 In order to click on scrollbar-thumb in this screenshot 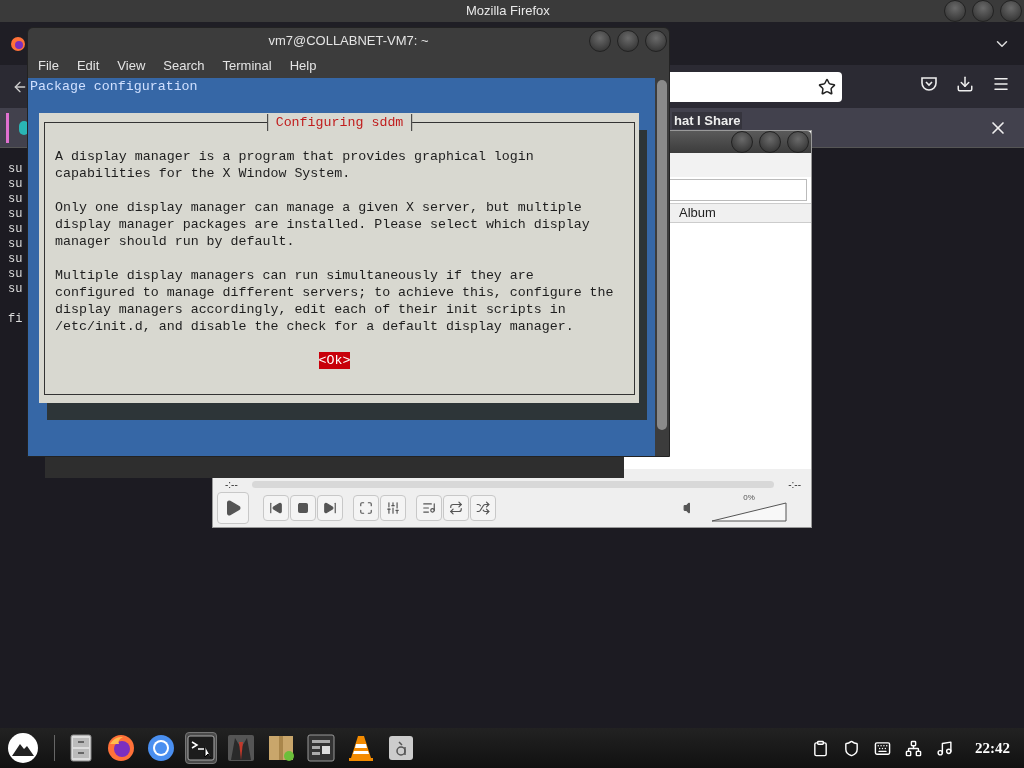, I will do `click(662, 255)`.